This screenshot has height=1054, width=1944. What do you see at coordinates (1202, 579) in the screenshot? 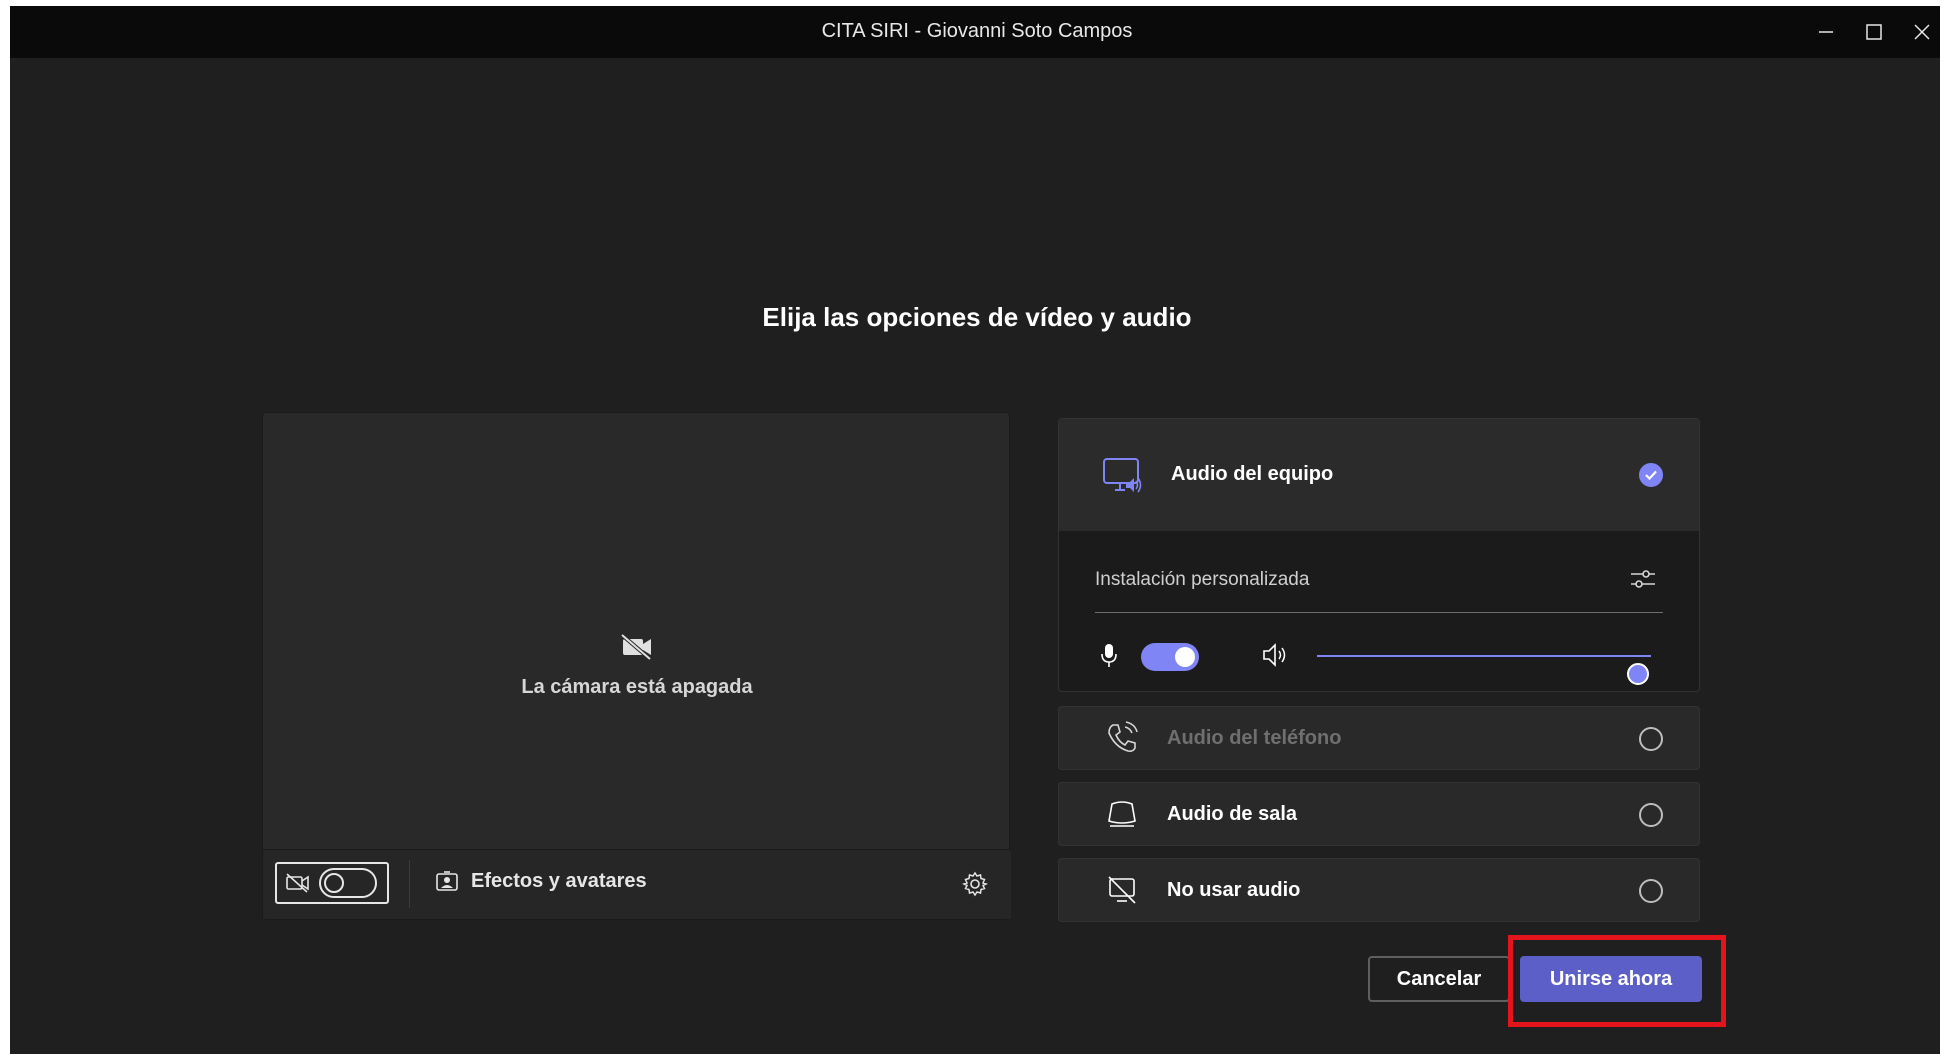
I see `custom-setup-label: Instalación personalizada` at bounding box center [1202, 579].